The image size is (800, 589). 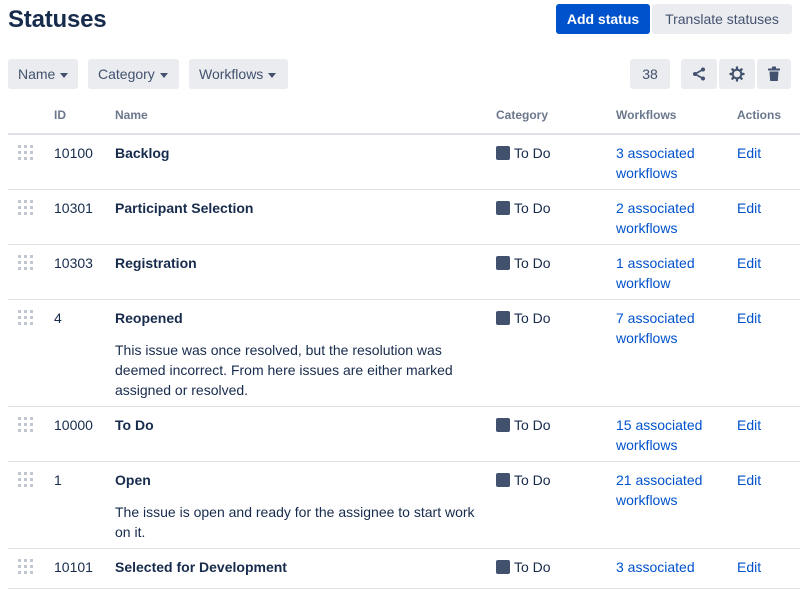 I want to click on associated-workflows-link: 7 associated workflows, so click(x=671, y=328).